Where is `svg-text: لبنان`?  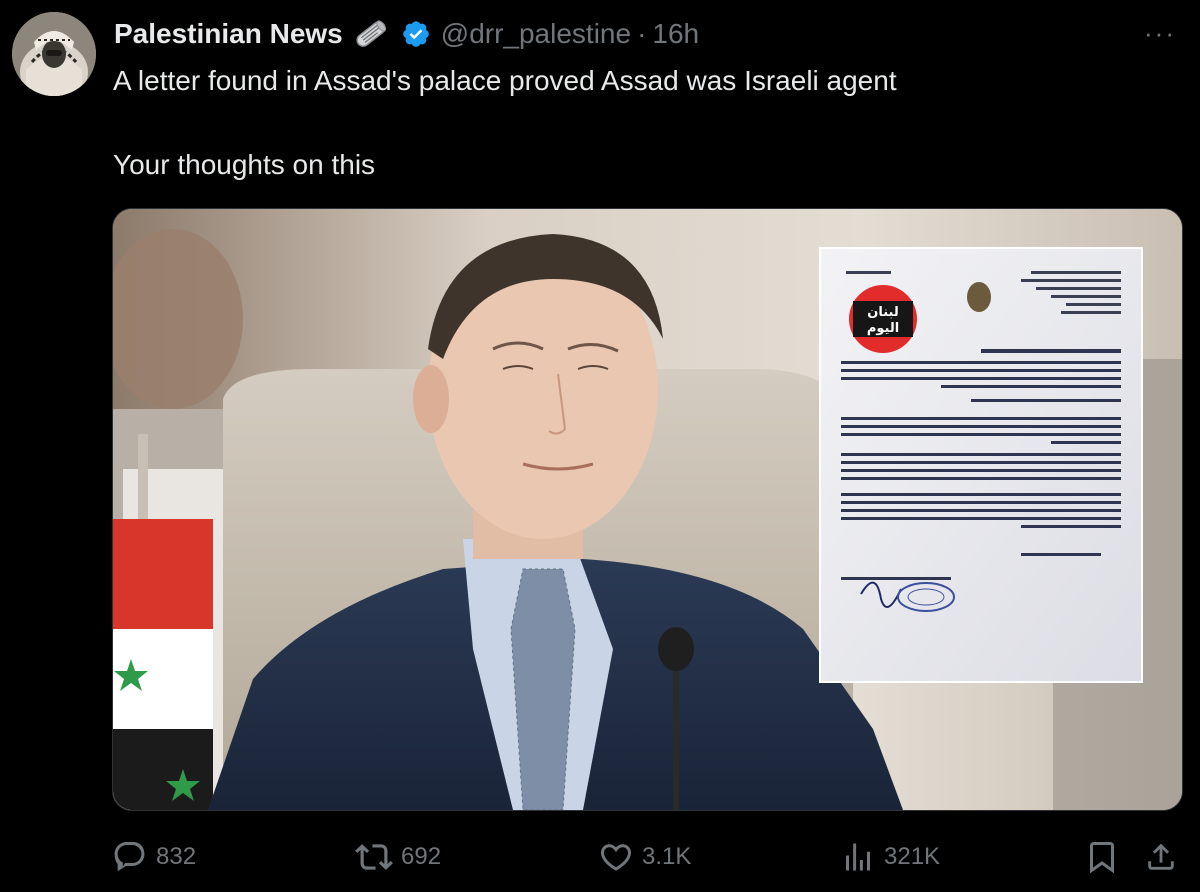 svg-text: لبنان is located at coordinates (882, 312).